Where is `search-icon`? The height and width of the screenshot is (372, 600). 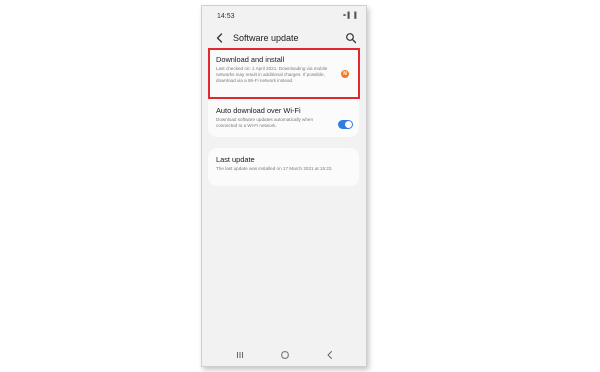 search-icon is located at coordinates (351, 37).